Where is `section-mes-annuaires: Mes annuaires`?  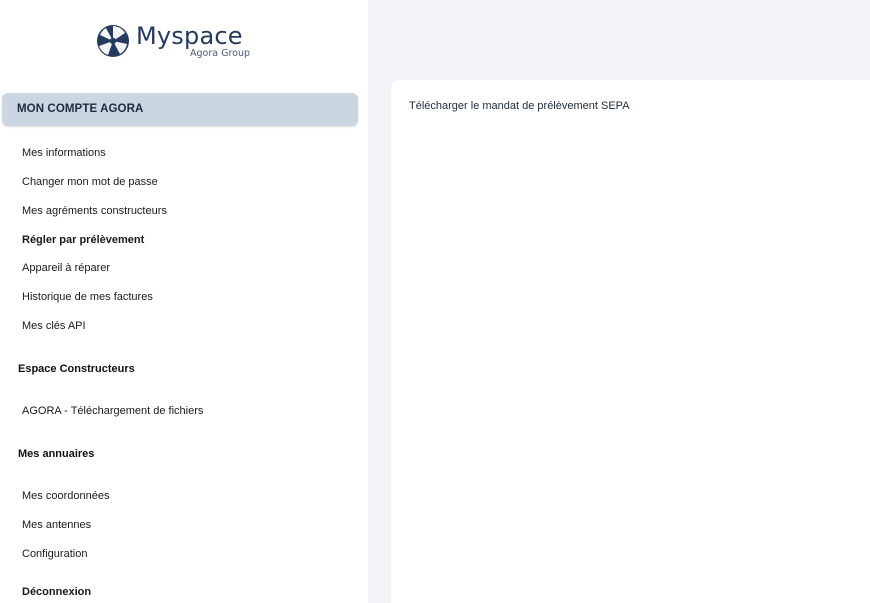 section-mes-annuaires: Mes annuaires is located at coordinates (56, 454).